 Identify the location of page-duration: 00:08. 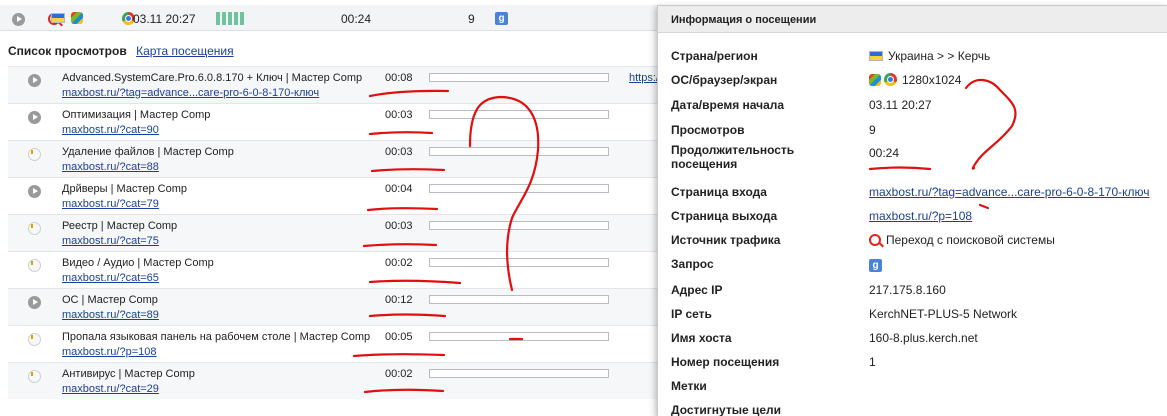
(399, 78).